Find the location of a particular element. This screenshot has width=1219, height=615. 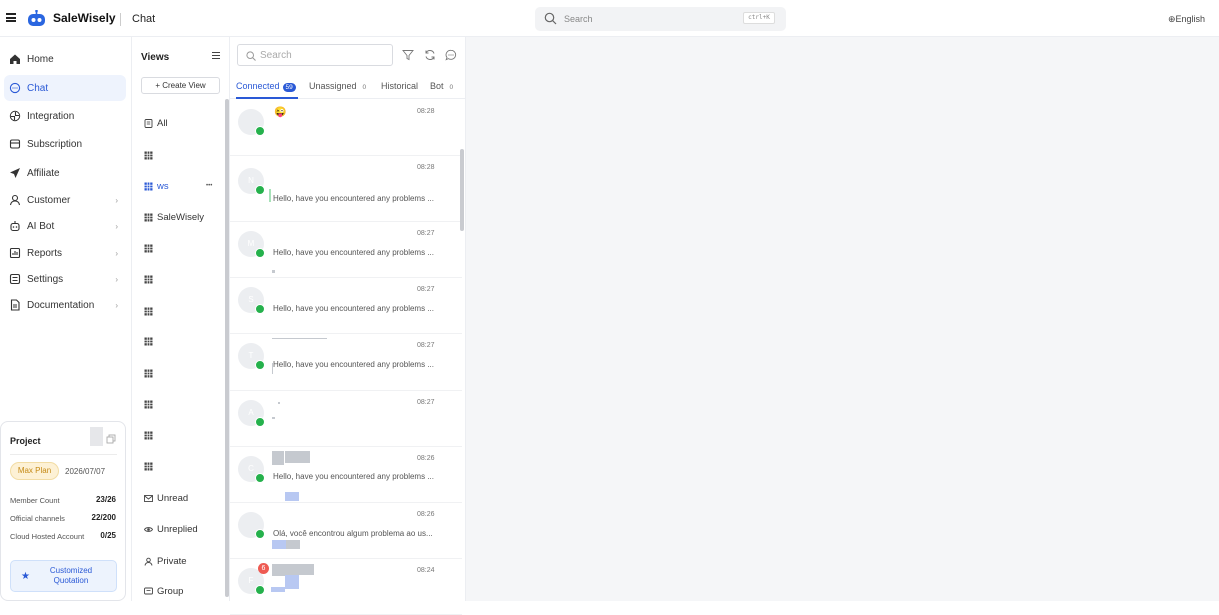

document-icon is located at coordinates (15, 305).